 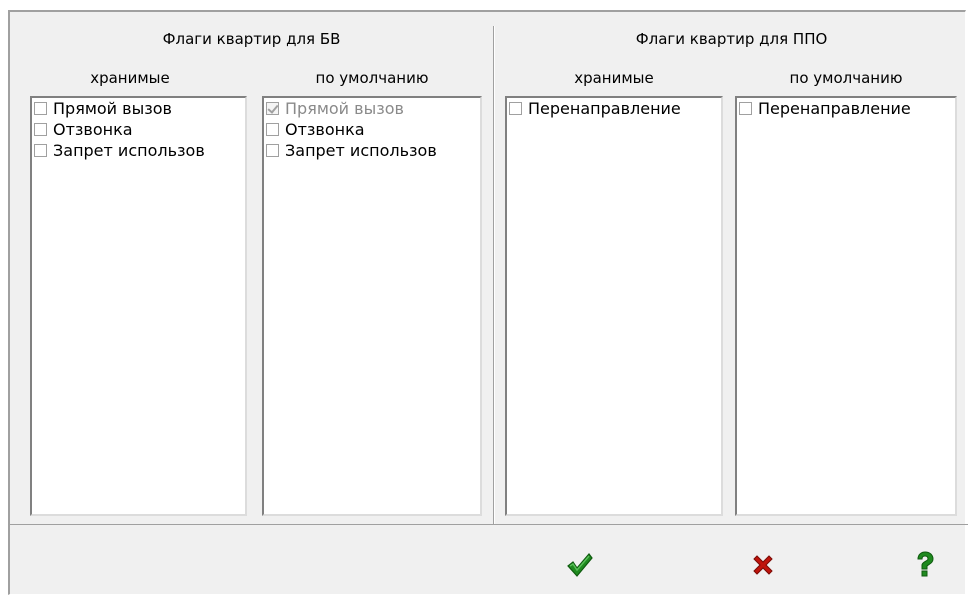 I want to click on bv-stored-label: хранимые, so click(x=130, y=78).